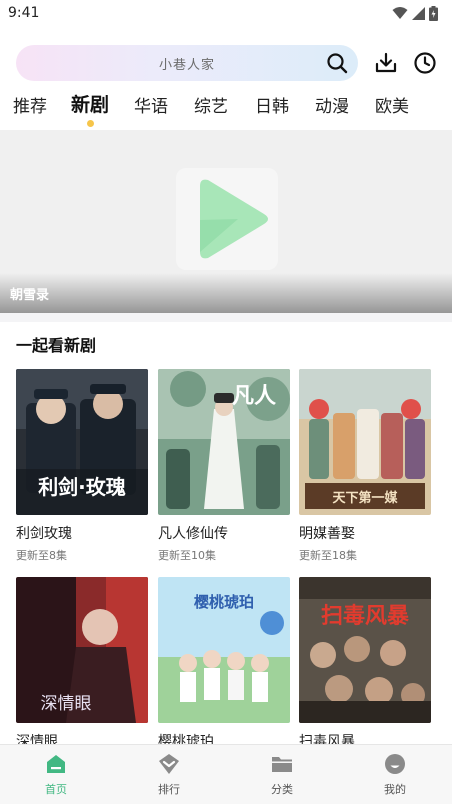 This screenshot has width=452, height=804. What do you see at coordinates (82, 737) in the screenshot?
I see `drama-title: 深情眼` at bounding box center [82, 737].